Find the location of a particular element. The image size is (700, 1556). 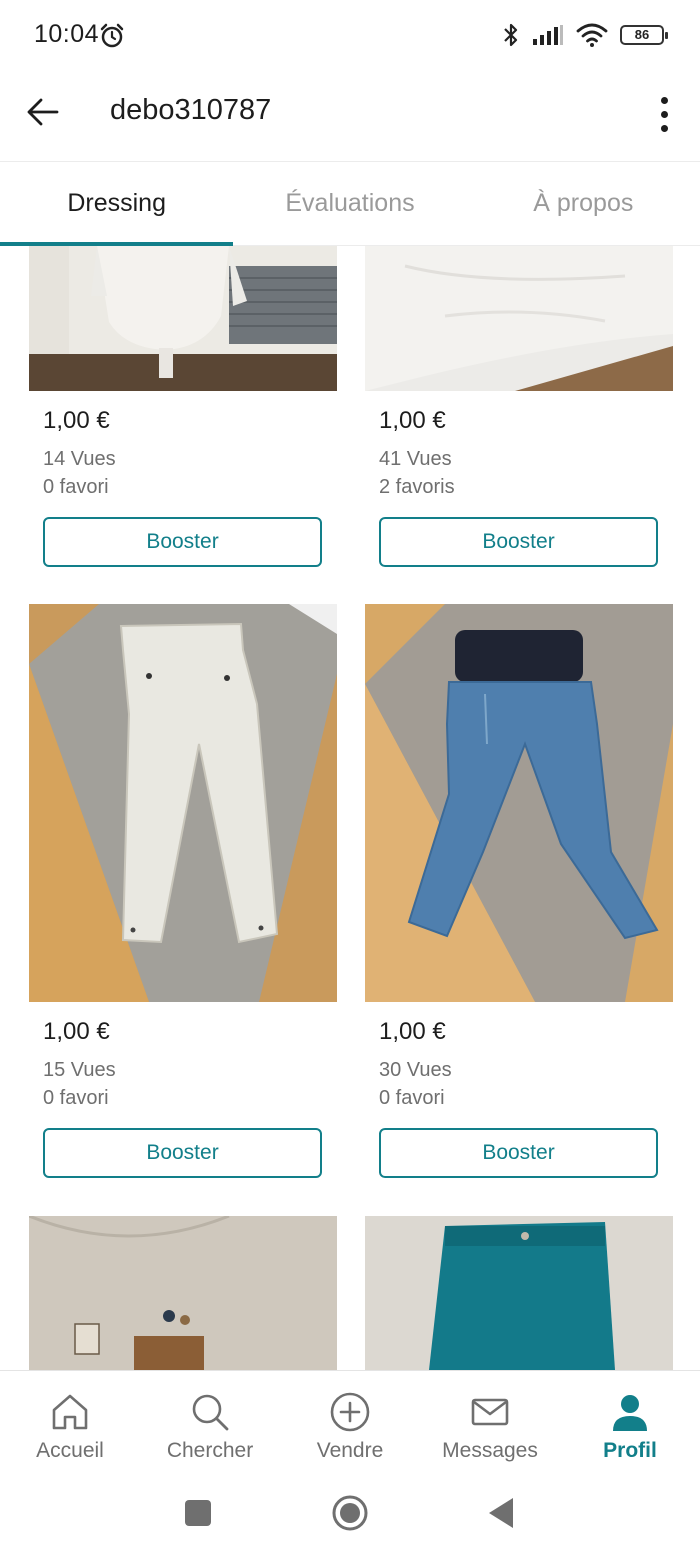

arrow-left-icon is located at coordinates (43, 112).